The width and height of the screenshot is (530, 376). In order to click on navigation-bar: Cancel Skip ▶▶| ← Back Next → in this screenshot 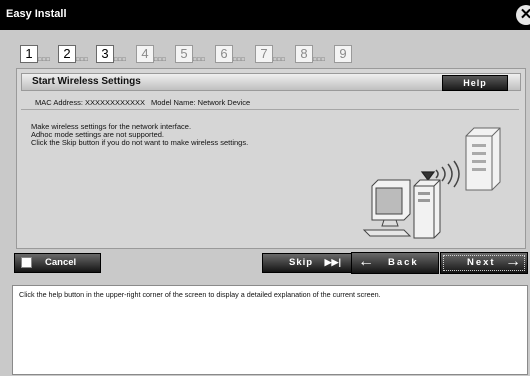, I will do `click(271, 263)`.